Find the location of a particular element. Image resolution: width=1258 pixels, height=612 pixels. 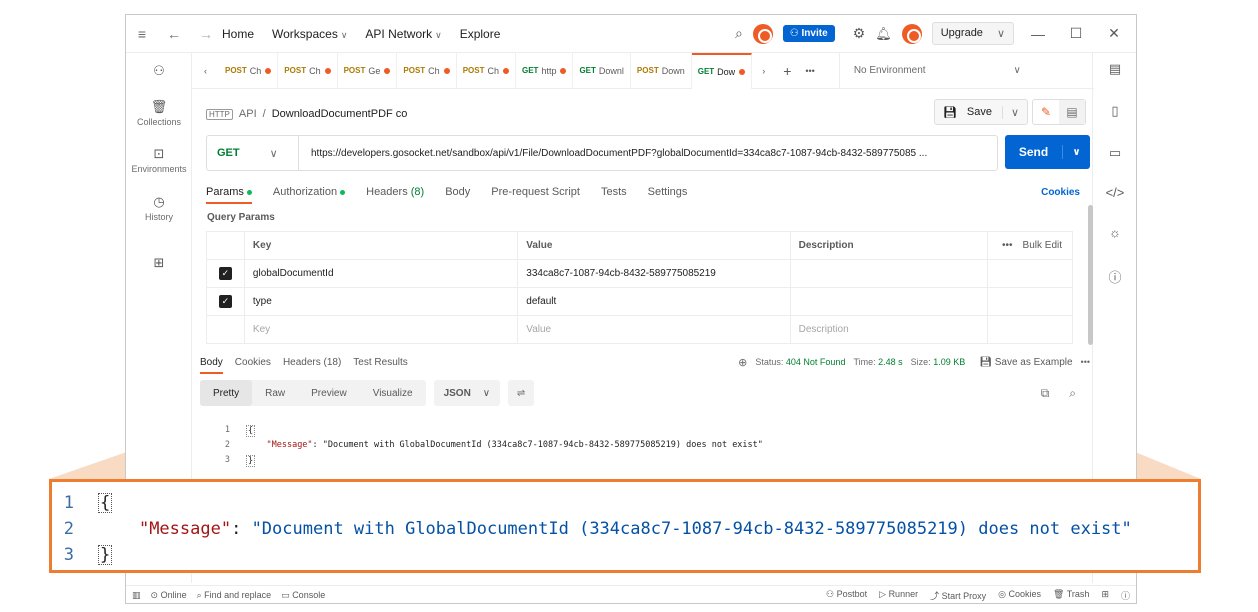

tab-tests: Tests is located at coordinates (614, 192).